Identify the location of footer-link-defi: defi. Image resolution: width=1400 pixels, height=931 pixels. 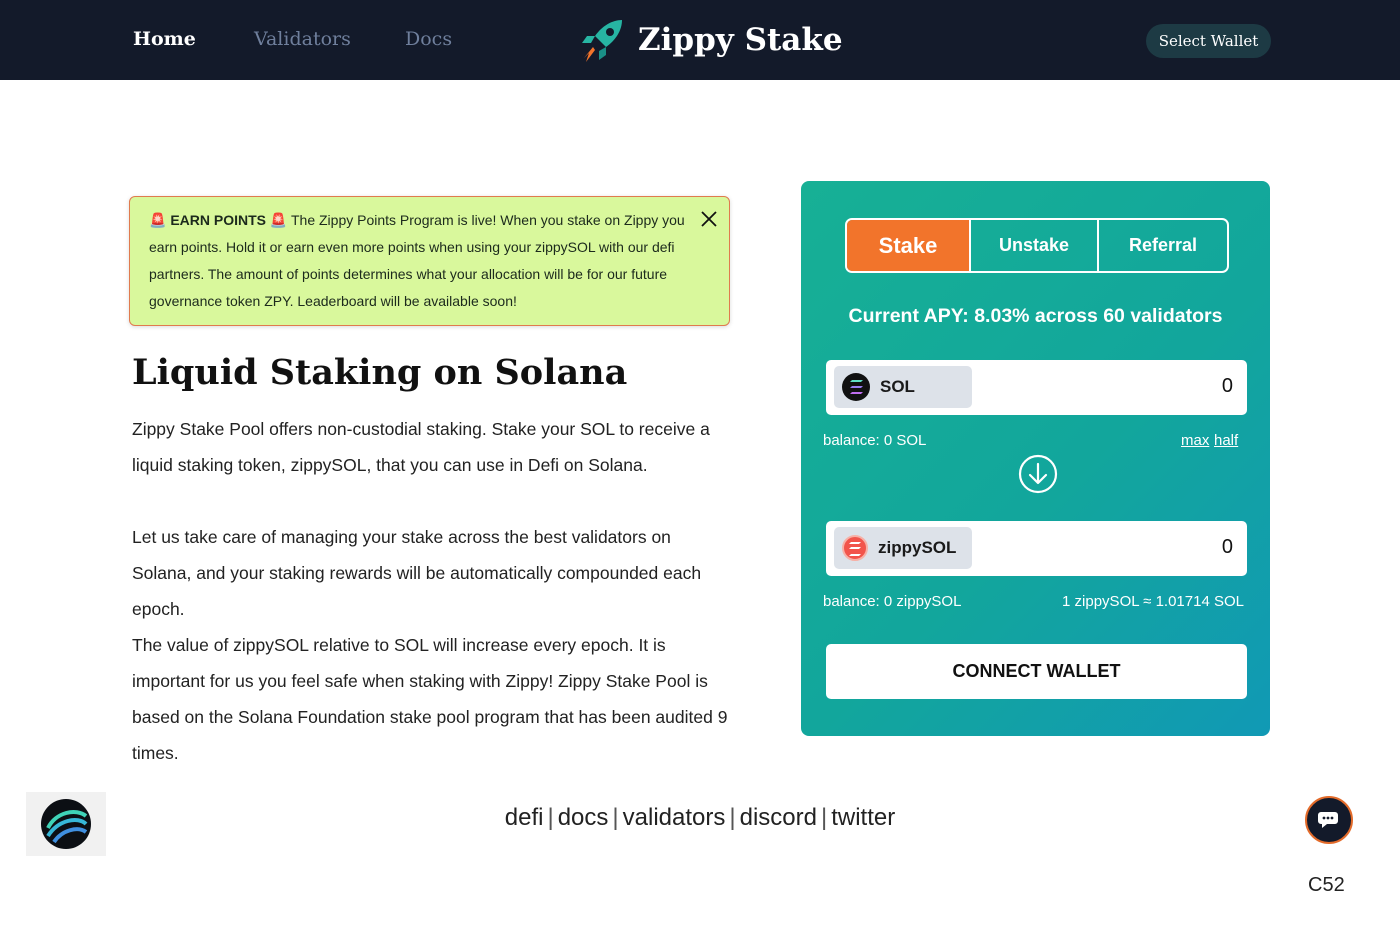
(524, 817).